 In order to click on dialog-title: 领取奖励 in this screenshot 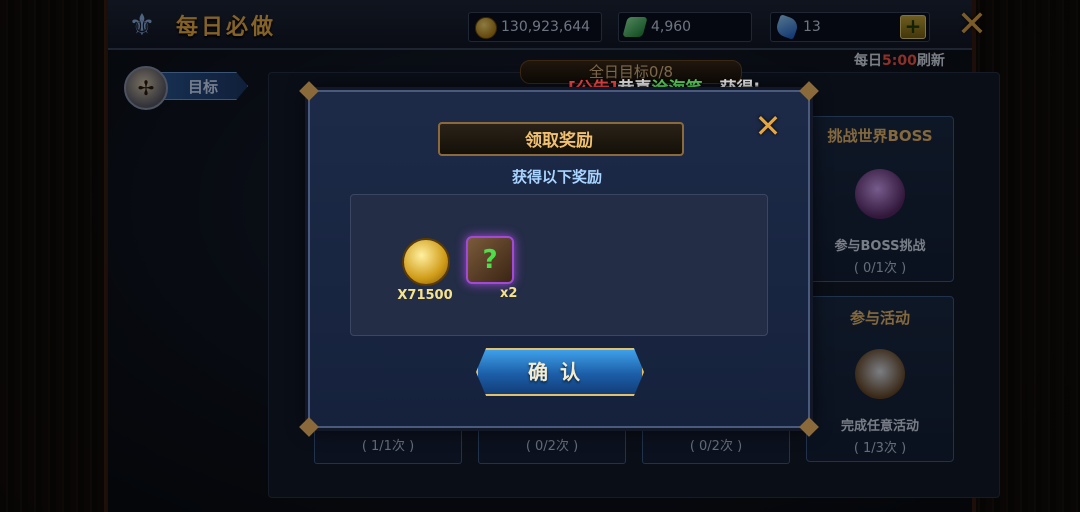, I will do `click(559, 141)`.